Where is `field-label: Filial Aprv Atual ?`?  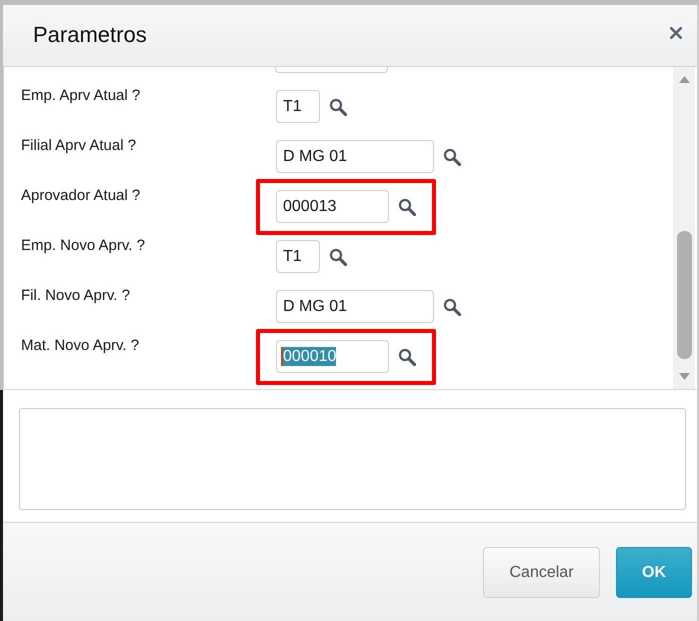
field-label: Filial Aprv Atual ? is located at coordinates (78, 145).